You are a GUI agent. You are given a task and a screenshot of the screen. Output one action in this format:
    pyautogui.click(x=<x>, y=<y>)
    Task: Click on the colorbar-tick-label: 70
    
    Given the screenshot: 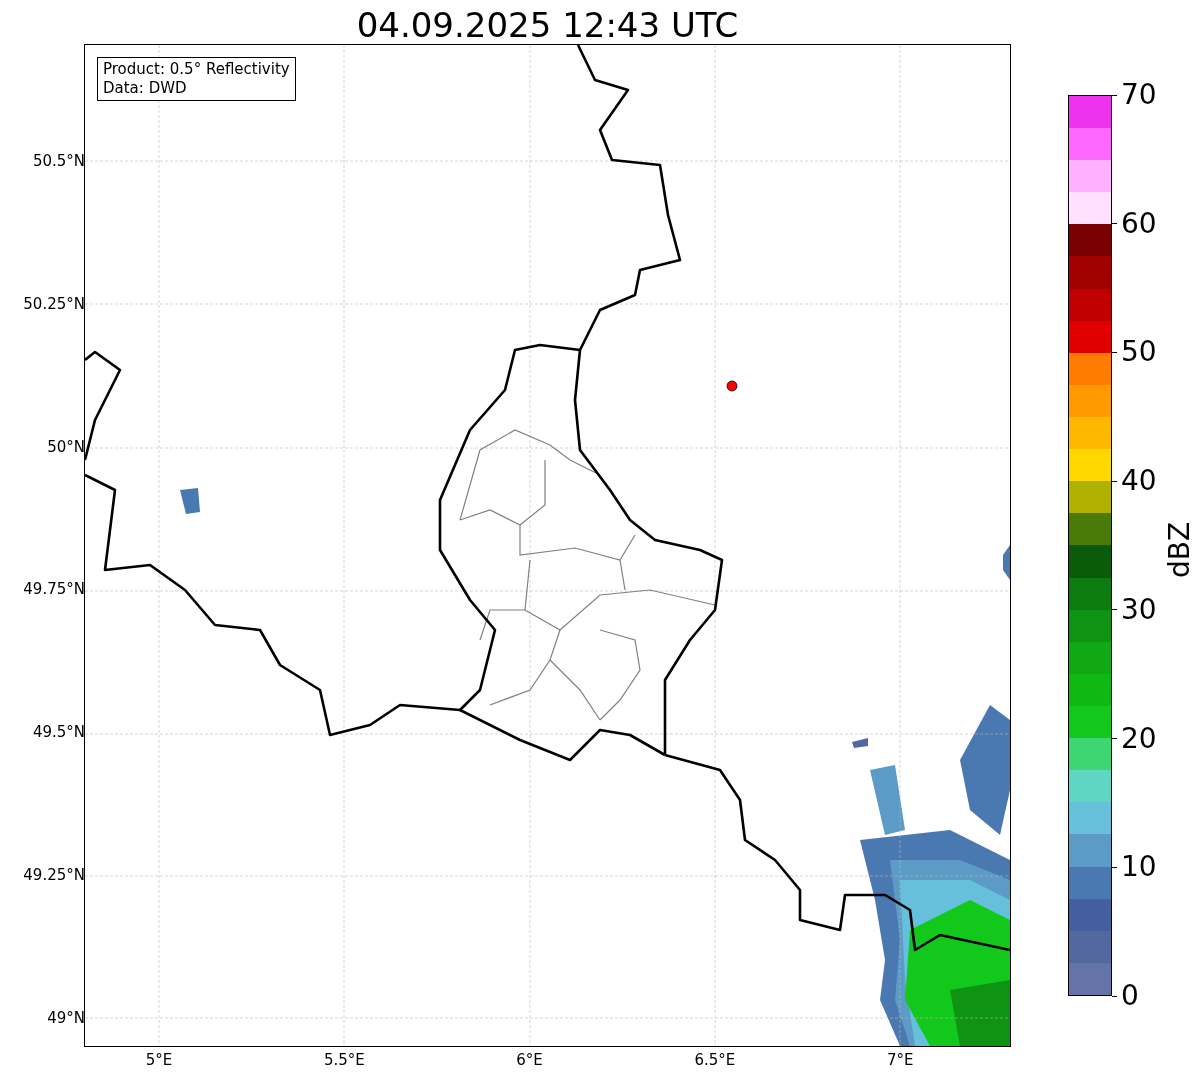 What is the action you would take?
    pyautogui.click(x=1139, y=95)
    